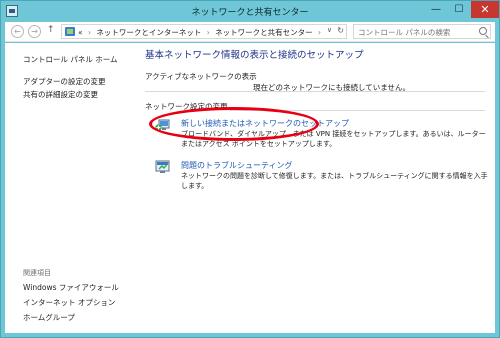  What do you see at coordinates (37, 273) in the screenshot?
I see `related-heading: 関連項目` at bounding box center [37, 273].